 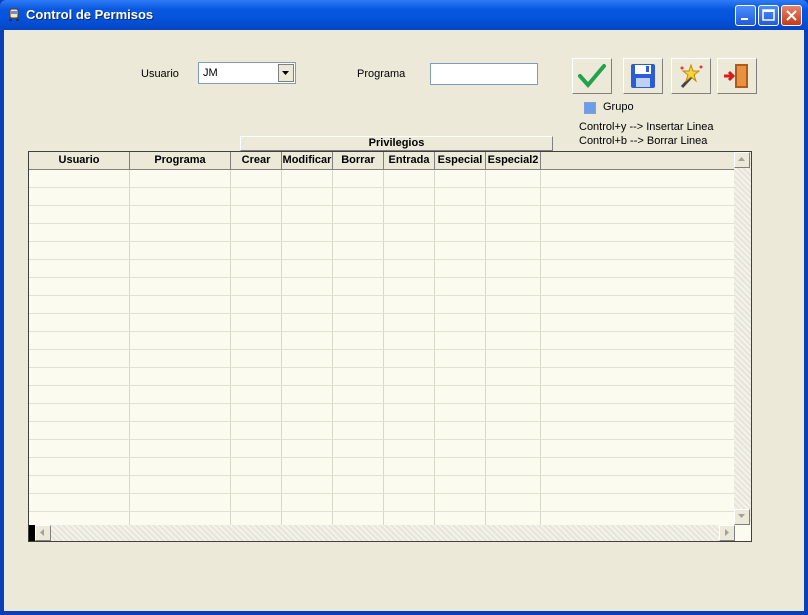 What do you see at coordinates (180, 161) in the screenshot?
I see `column-header-programa: Programa` at bounding box center [180, 161].